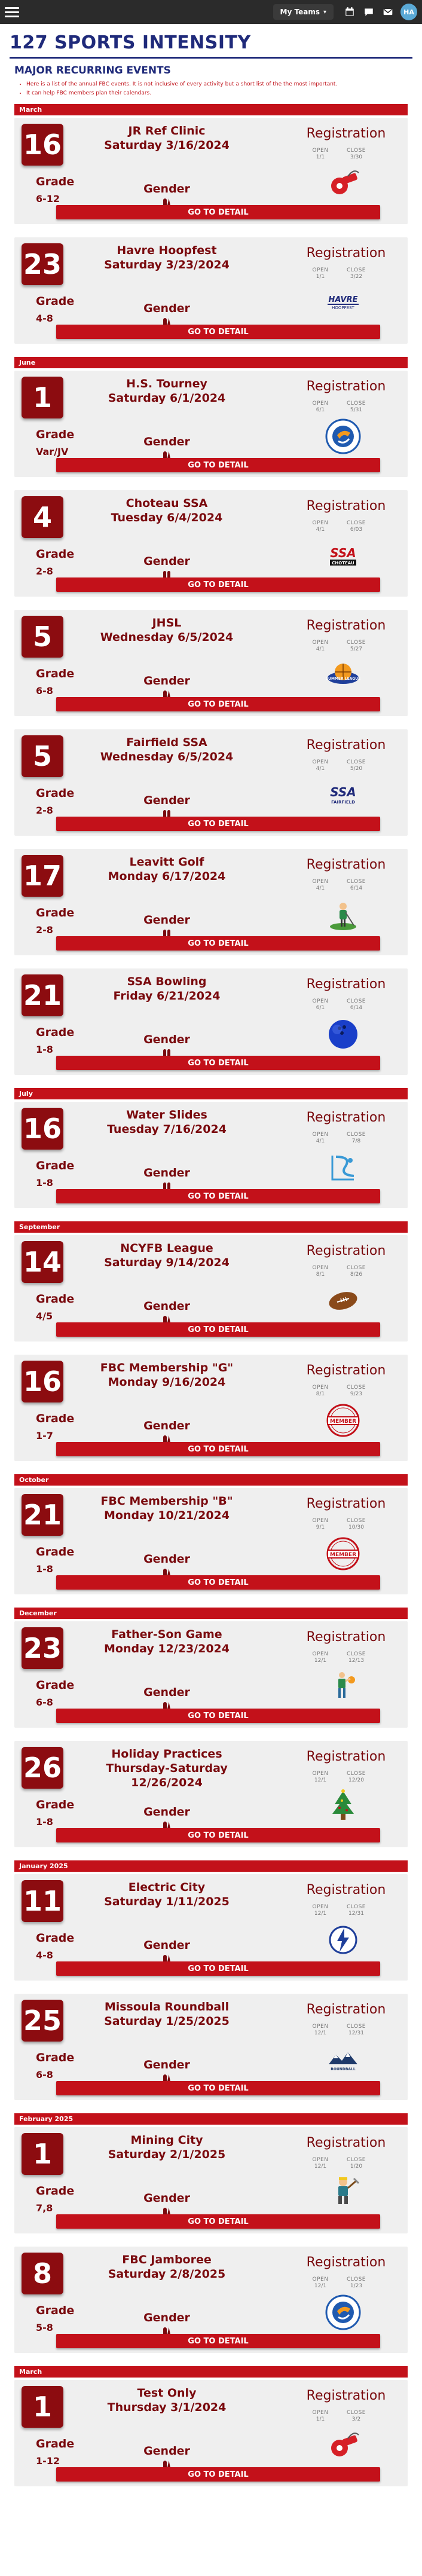 The width and height of the screenshot is (422, 2576). What do you see at coordinates (343, 553) in the screenshot?
I see `svg-text: SSA` at bounding box center [343, 553].